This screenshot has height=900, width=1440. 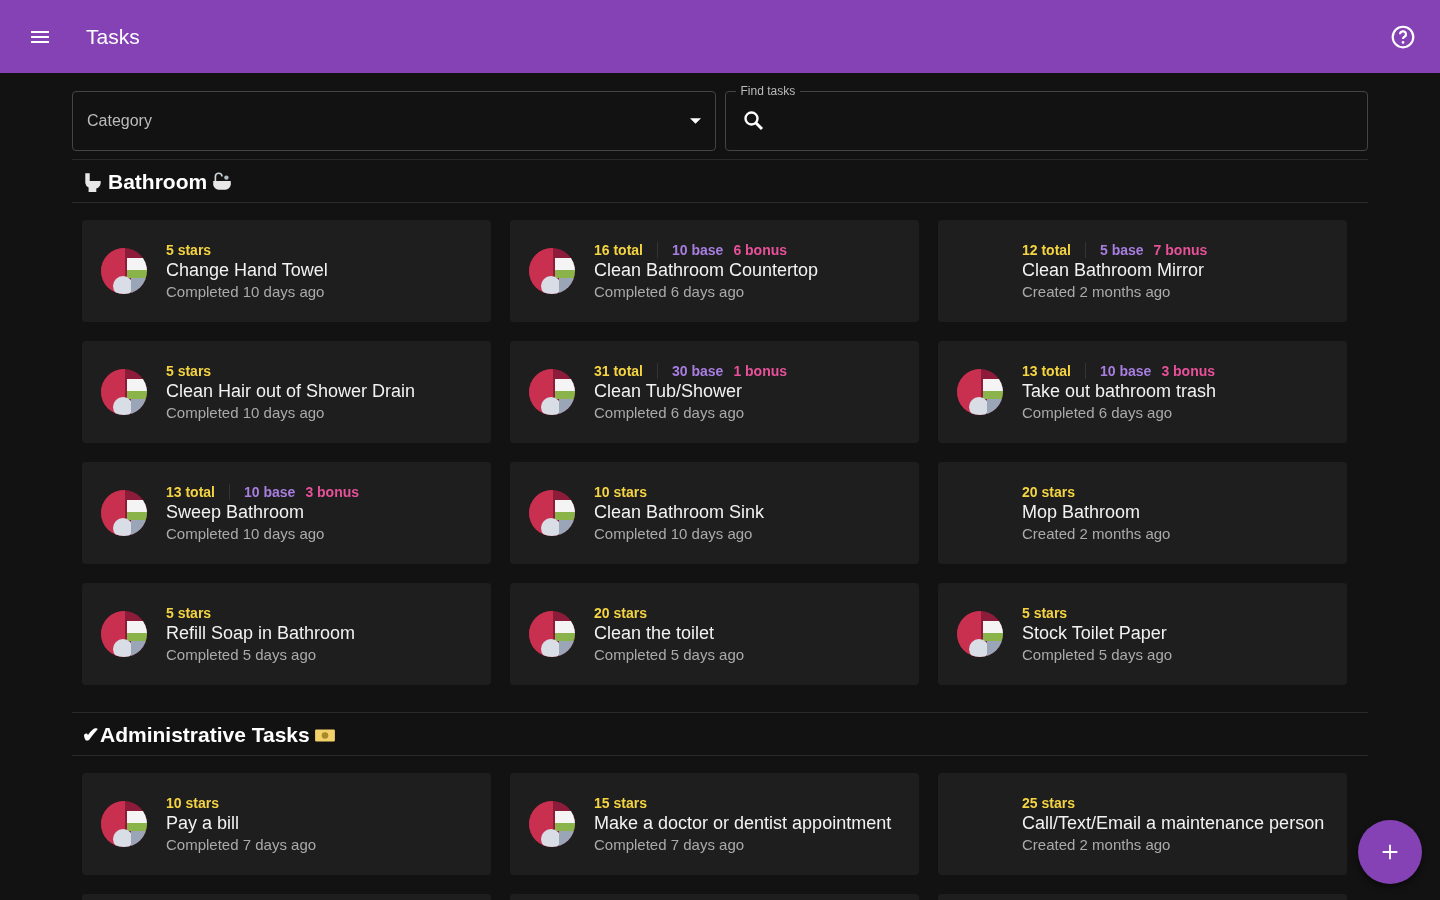 What do you see at coordinates (679, 512) in the screenshot?
I see `task-name: Clean Bathroom Sink` at bounding box center [679, 512].